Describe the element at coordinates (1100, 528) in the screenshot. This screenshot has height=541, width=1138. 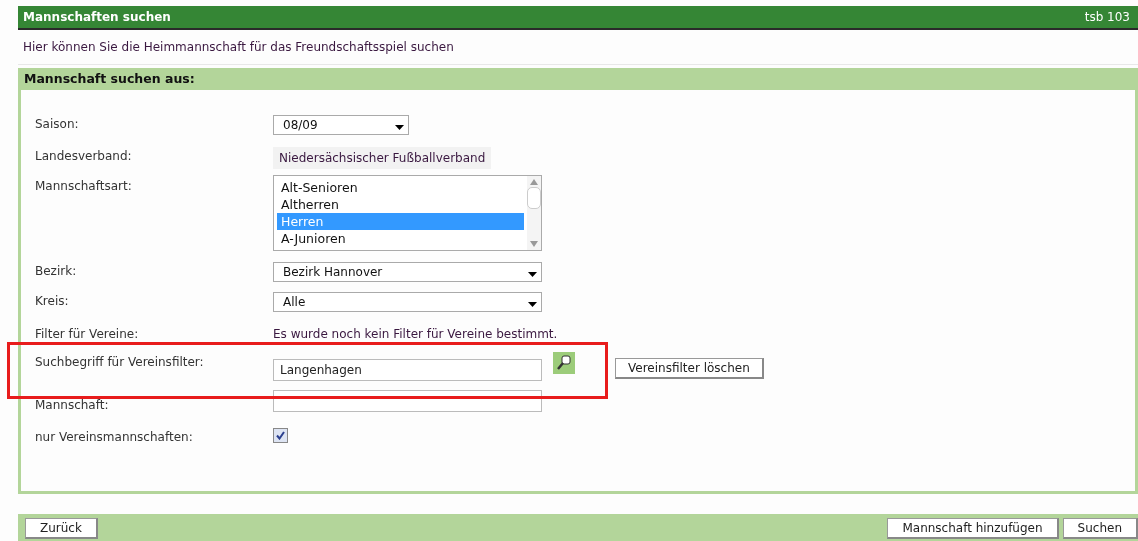
I see `footer-button: Suchen` at that location.